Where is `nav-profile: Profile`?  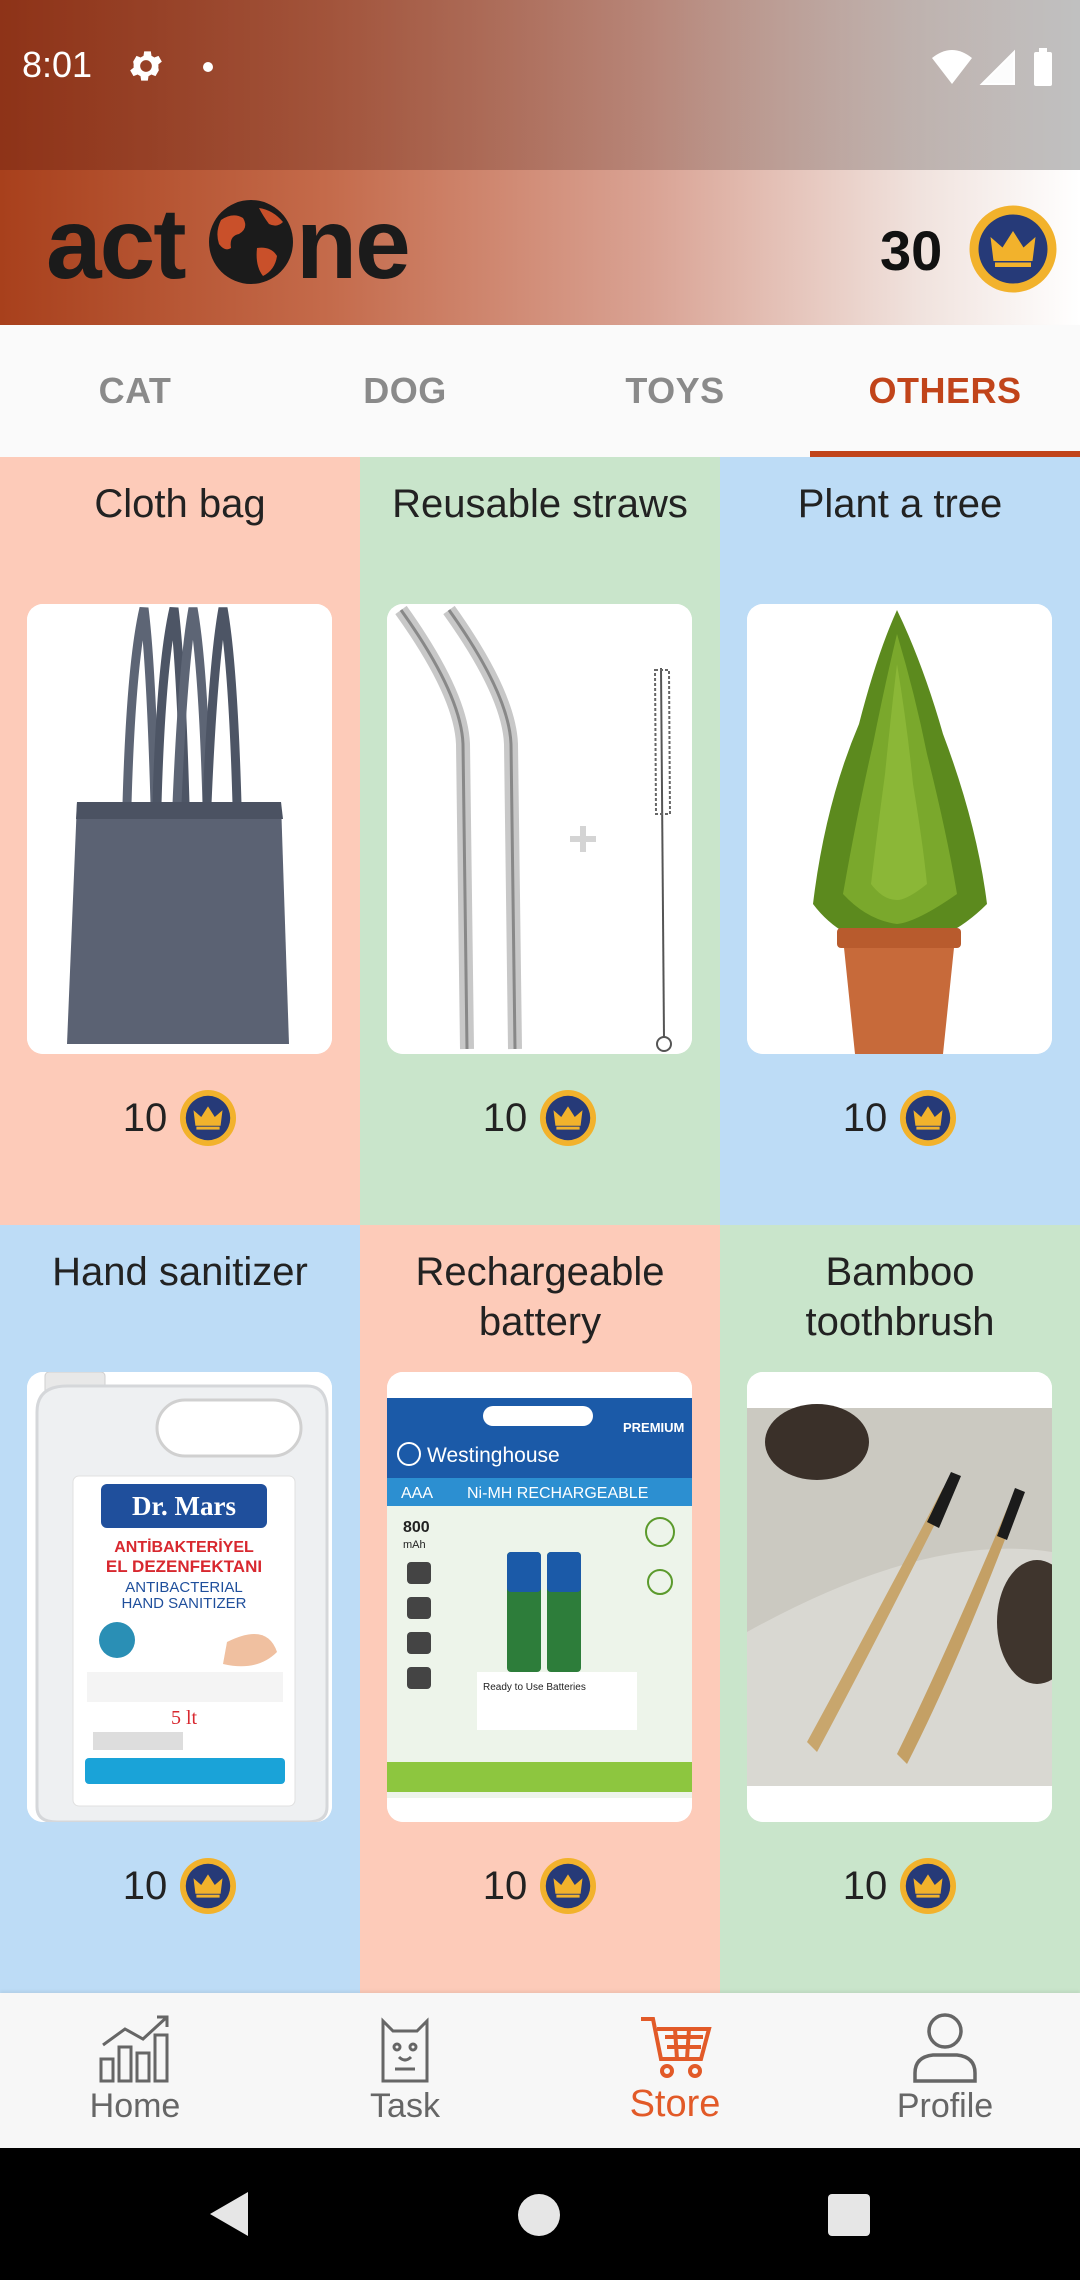
nav-profile: Profile is located at coordinates (945, 2070).